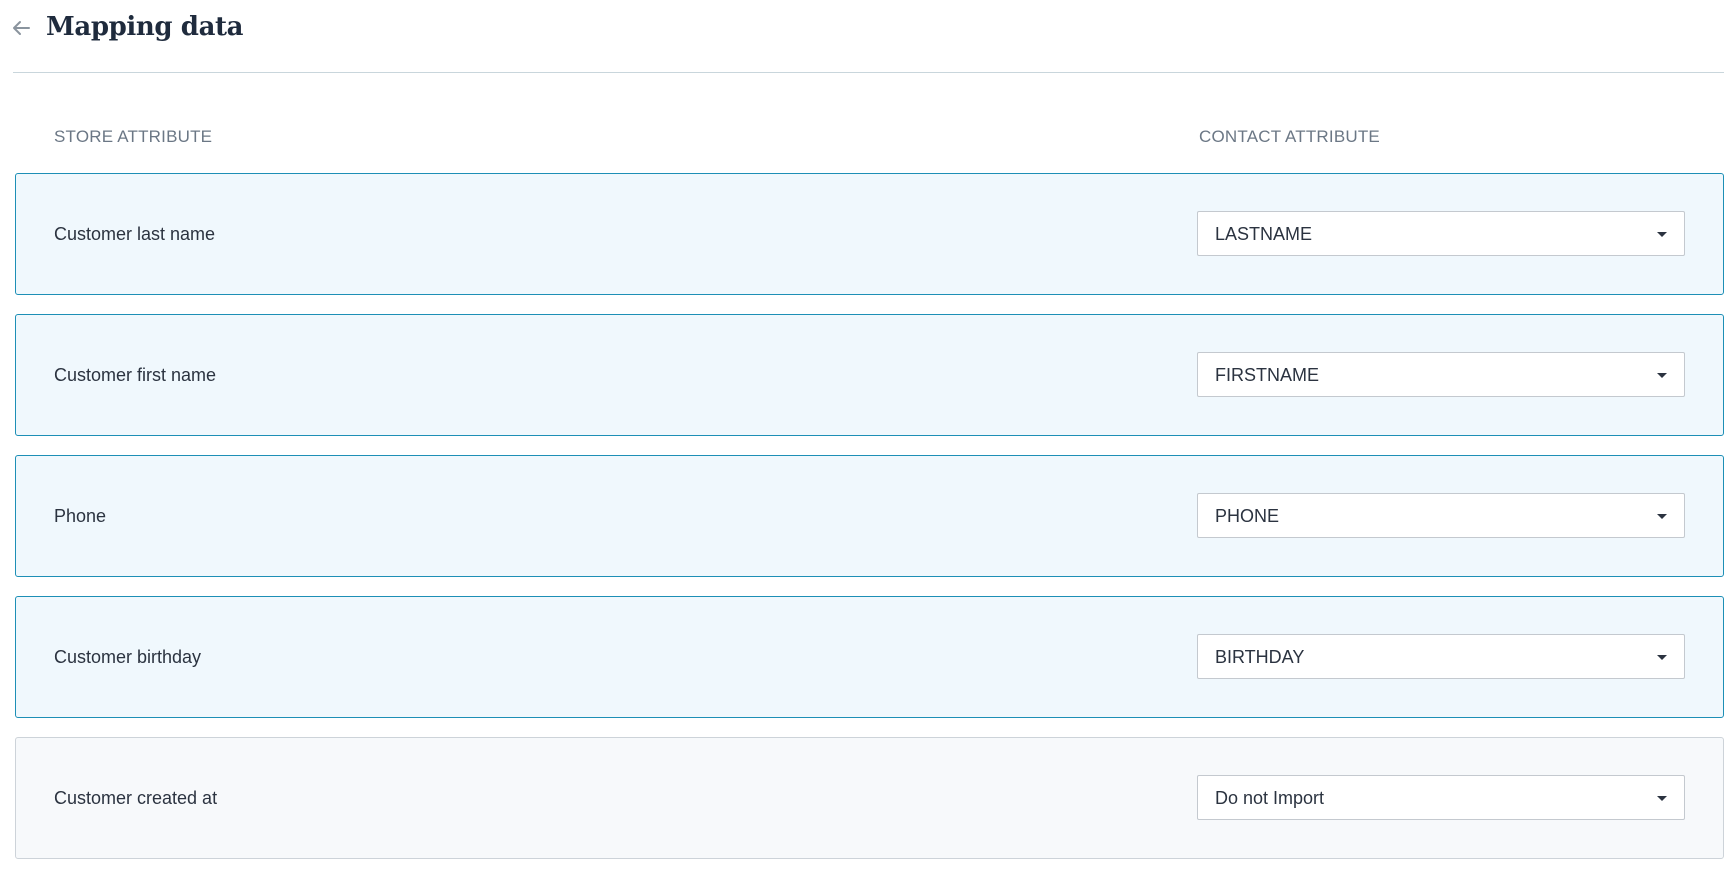 The width and height of the screenshot is (1736, 878). I want to click on page-header: Mapping data, so click(868, 36).